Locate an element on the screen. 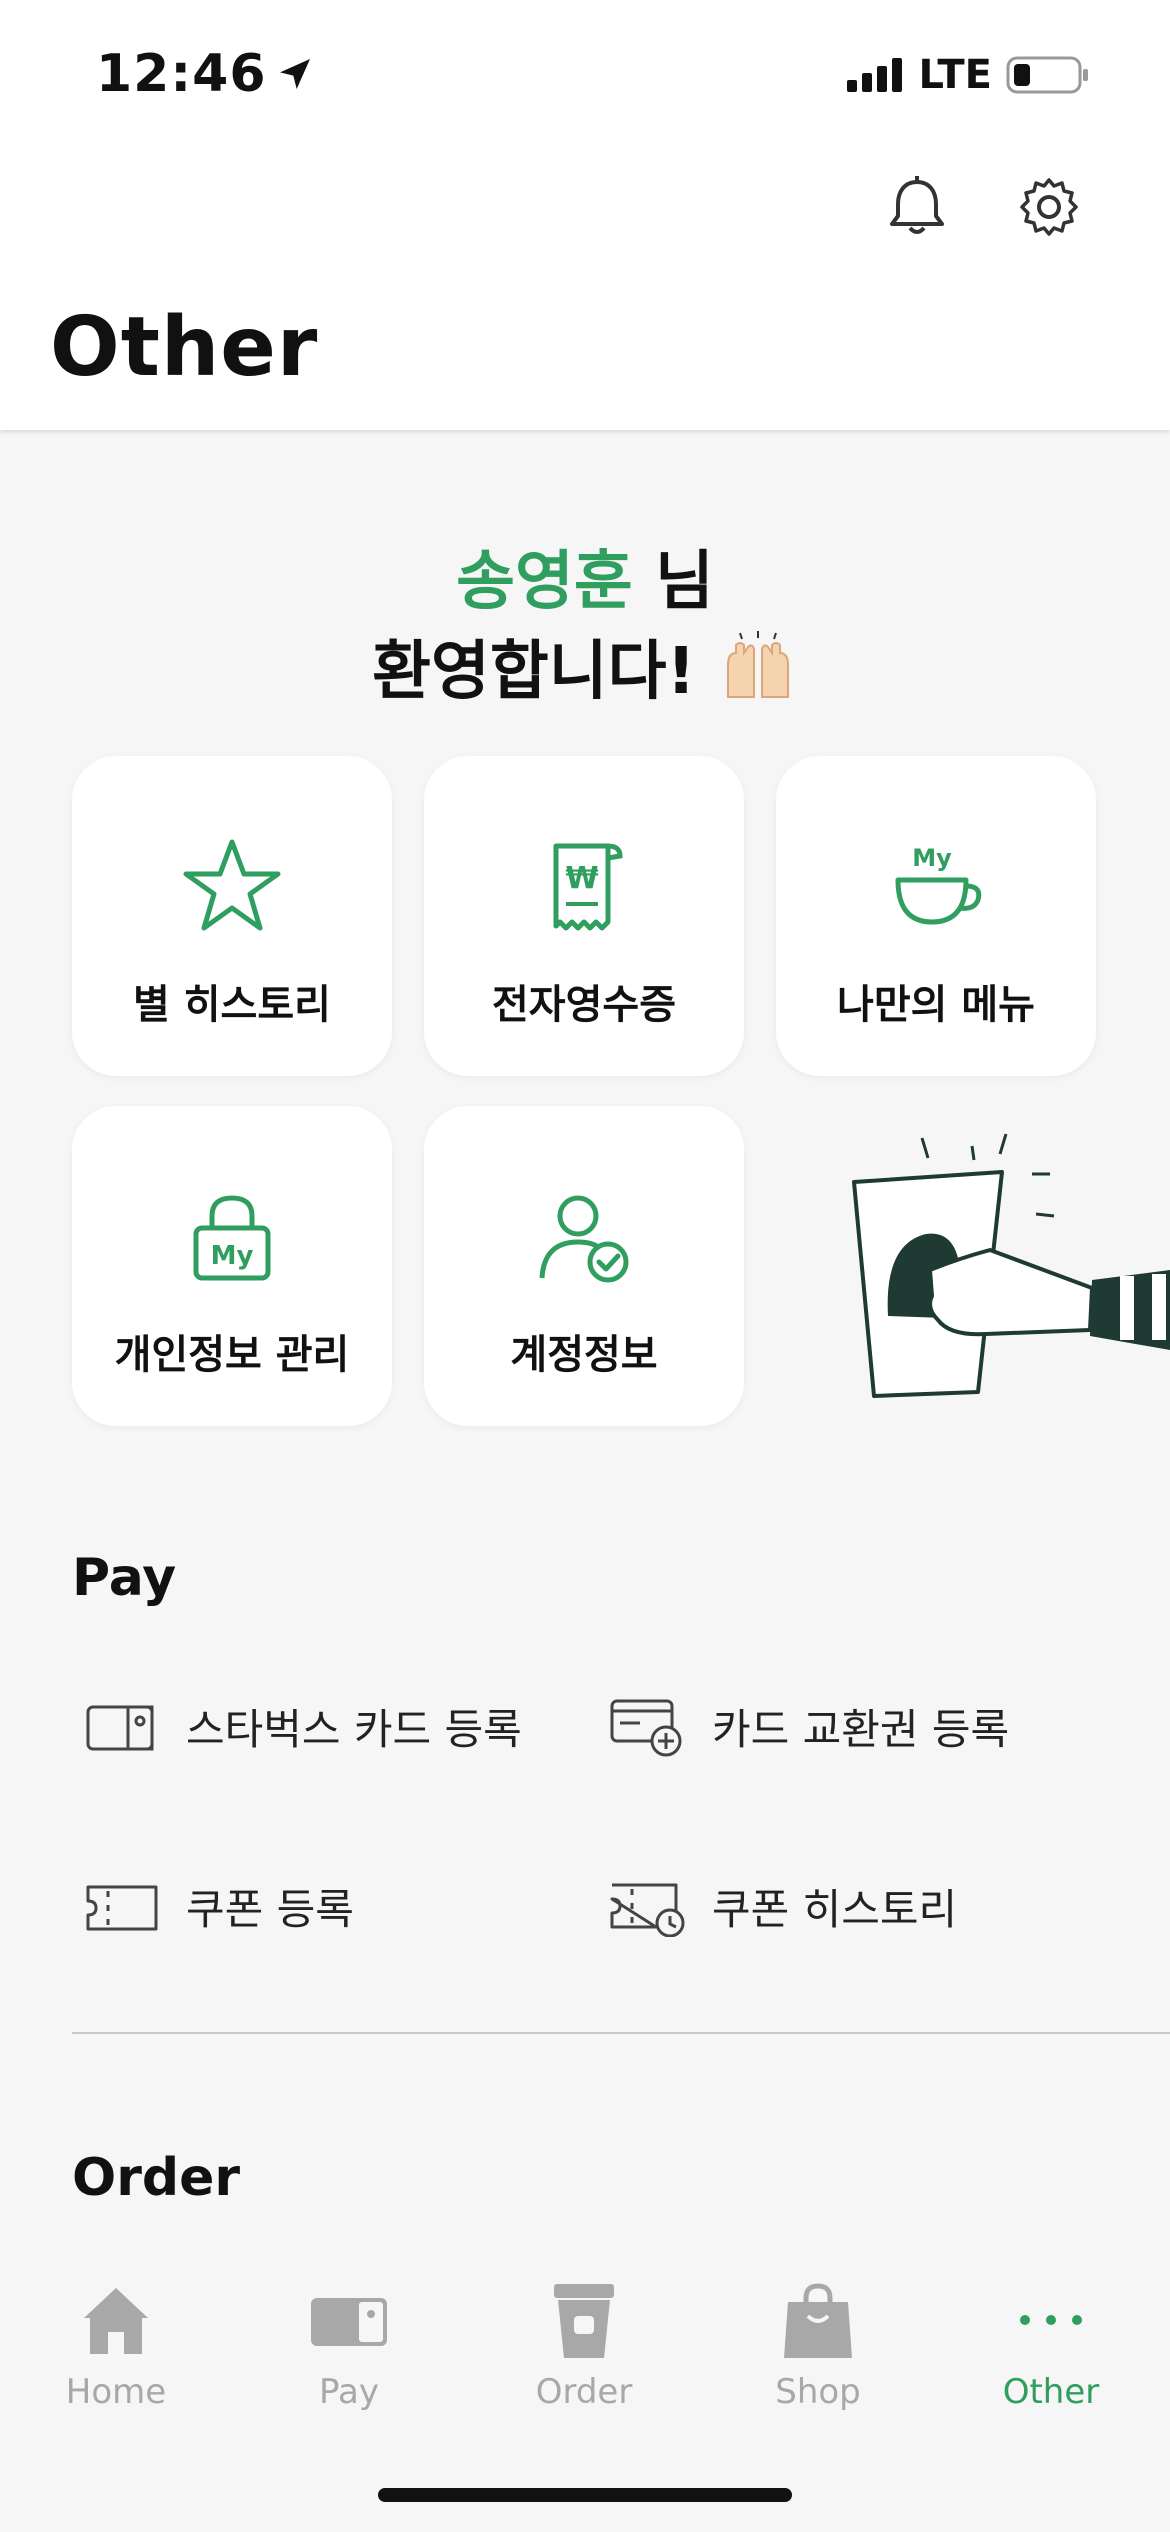 The height and width of the screenshot is (2532, 1170). tile-e-receipt: ₩ 전자영수증 is located at coordinates (584, 916).